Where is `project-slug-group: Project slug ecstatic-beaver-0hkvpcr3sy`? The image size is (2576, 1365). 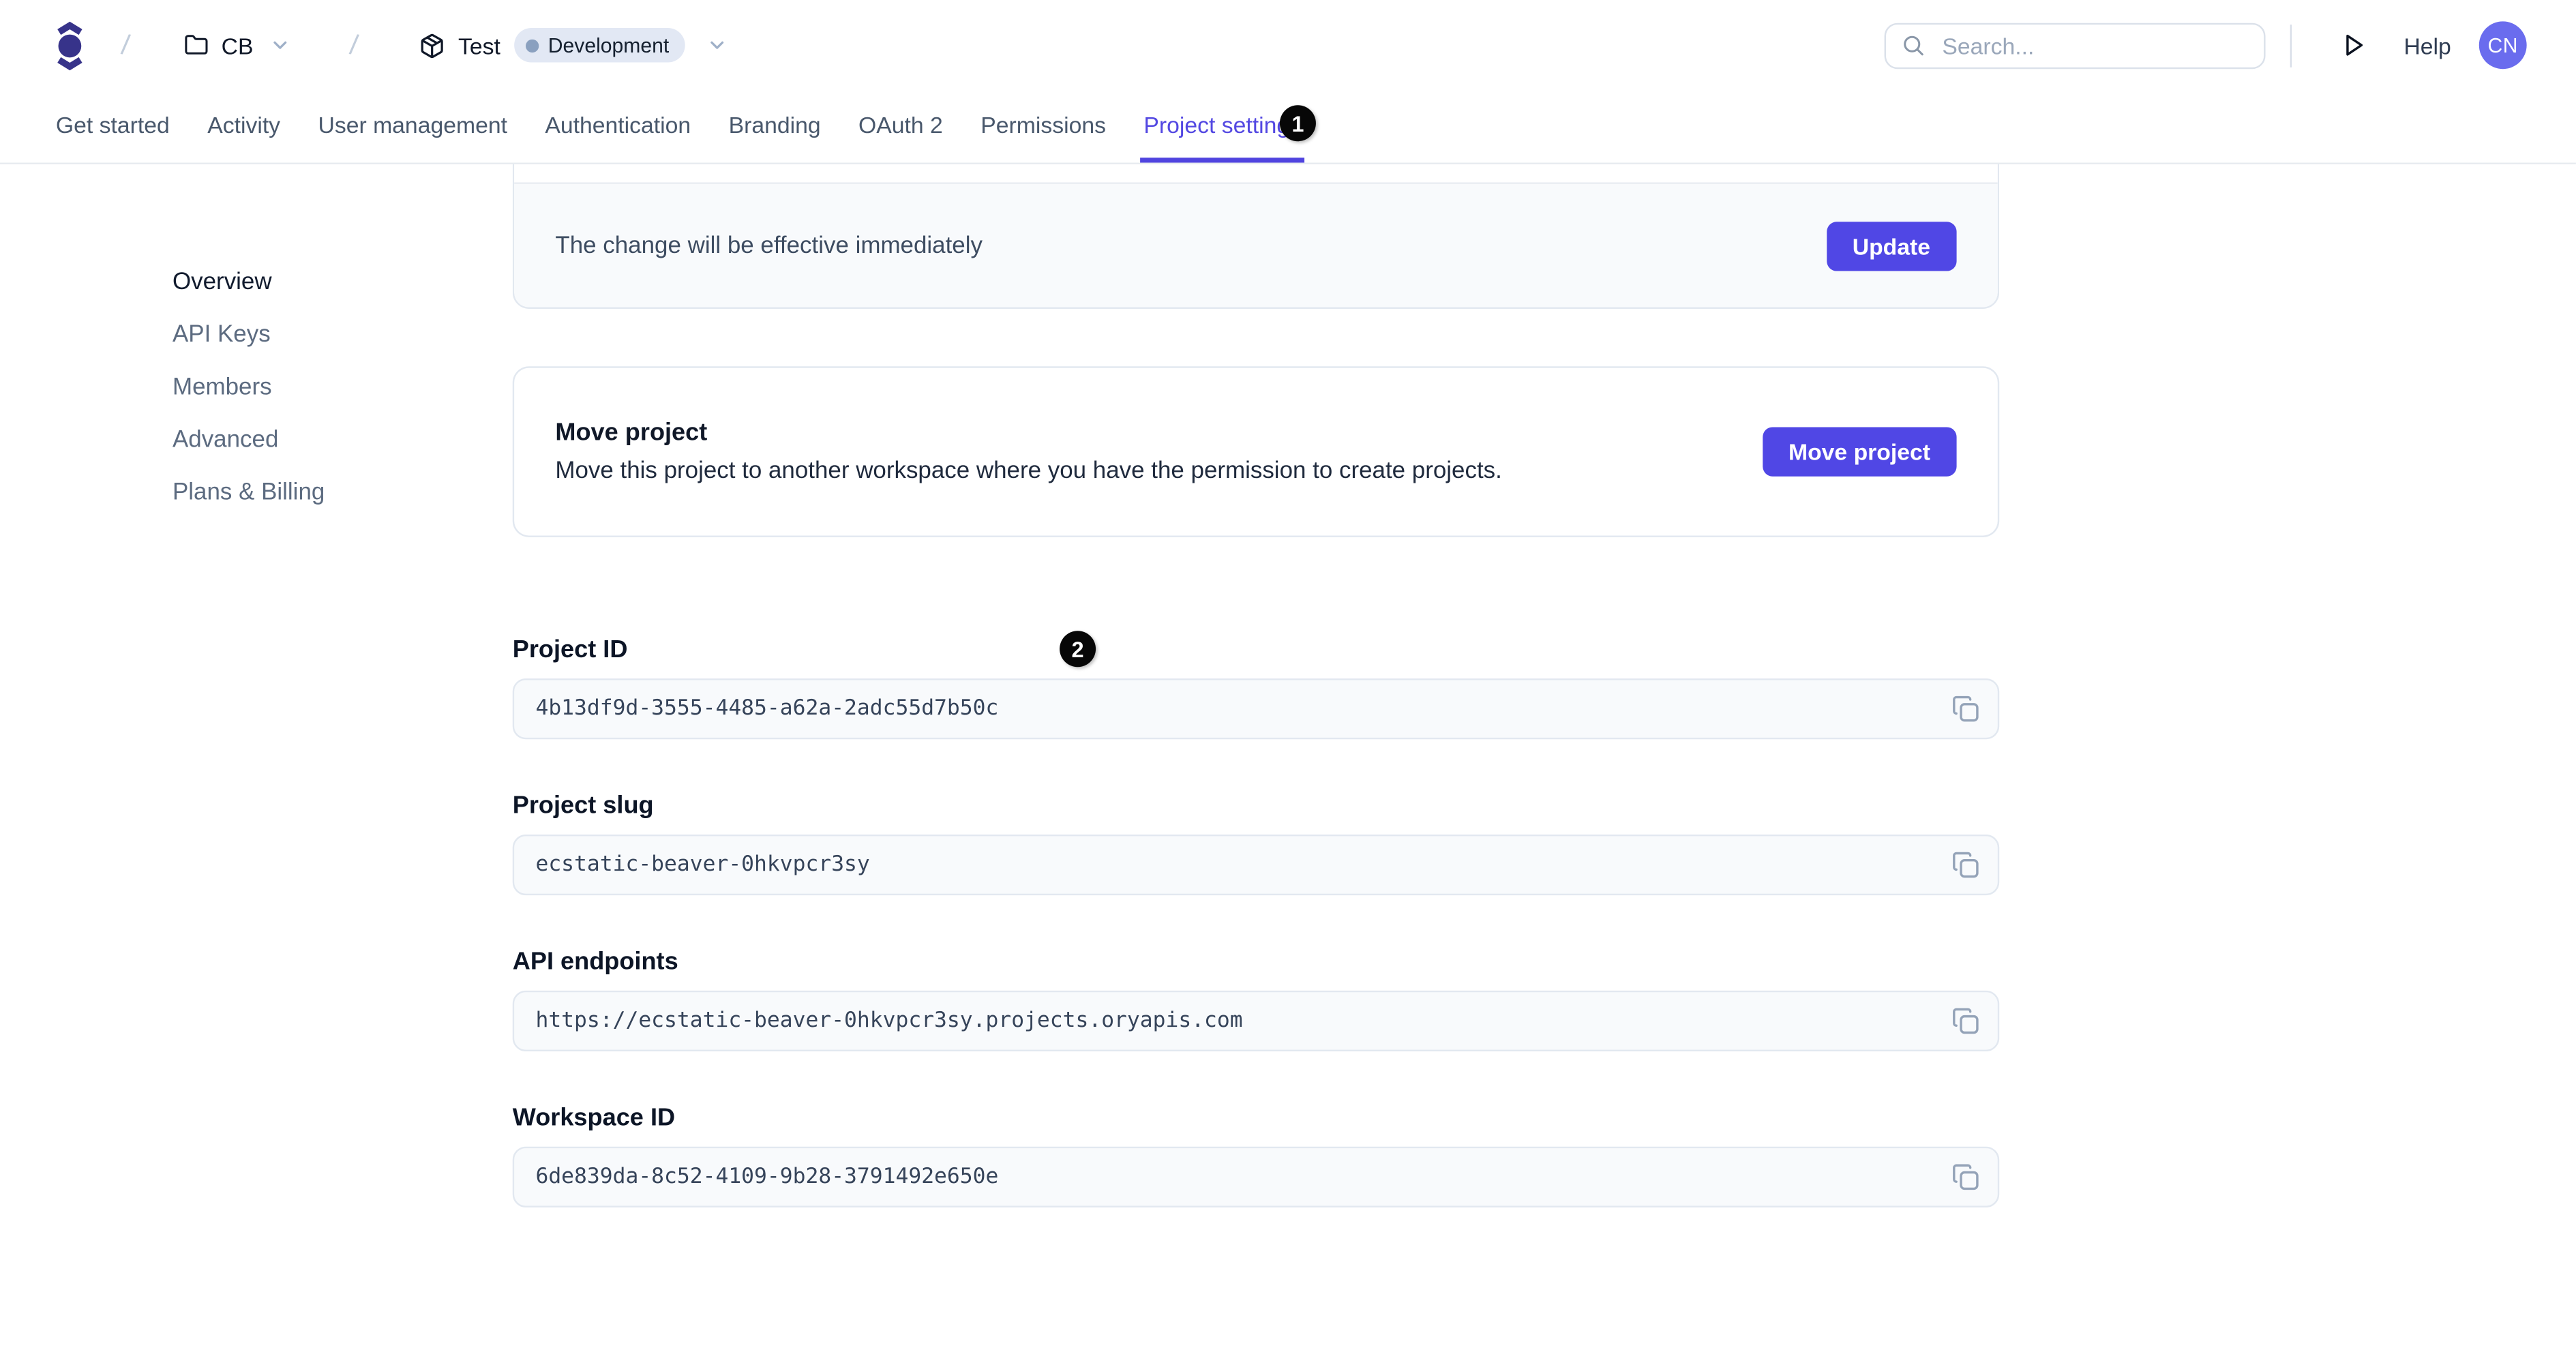
project-slug-group: Project slug ecstatic-beaver-0hkvpcr3sy is located at coordinates (1256, 844).